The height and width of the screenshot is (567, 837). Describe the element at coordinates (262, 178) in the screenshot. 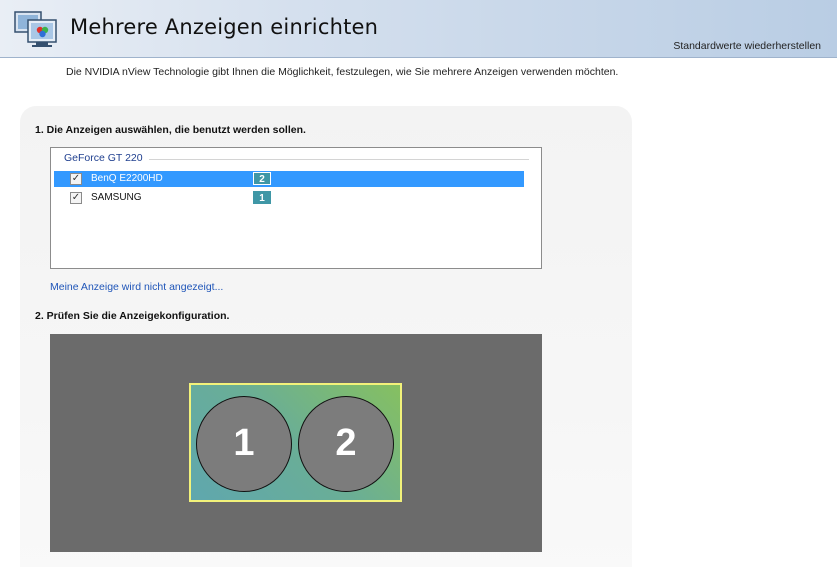

I see `display-number-badge: 2` at that location.